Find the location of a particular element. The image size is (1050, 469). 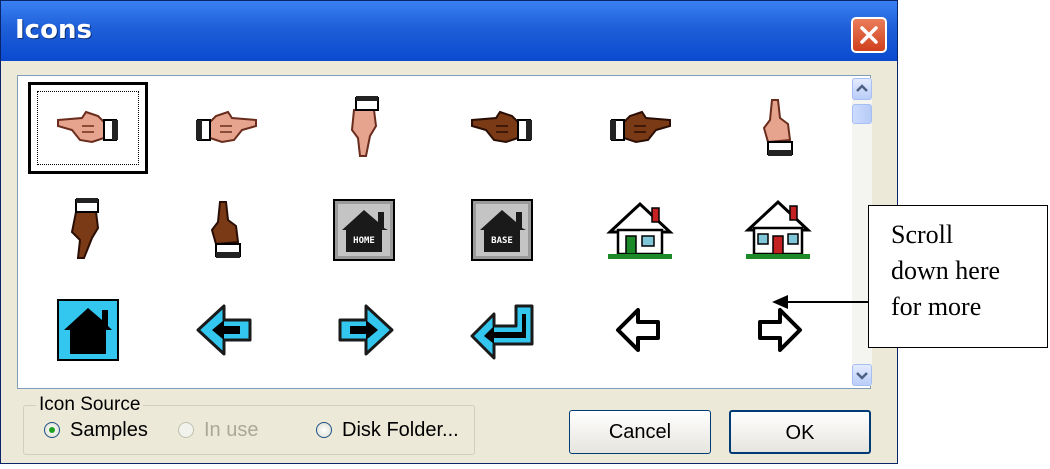

house-green-door-icon is located at coordinates (640, 230).